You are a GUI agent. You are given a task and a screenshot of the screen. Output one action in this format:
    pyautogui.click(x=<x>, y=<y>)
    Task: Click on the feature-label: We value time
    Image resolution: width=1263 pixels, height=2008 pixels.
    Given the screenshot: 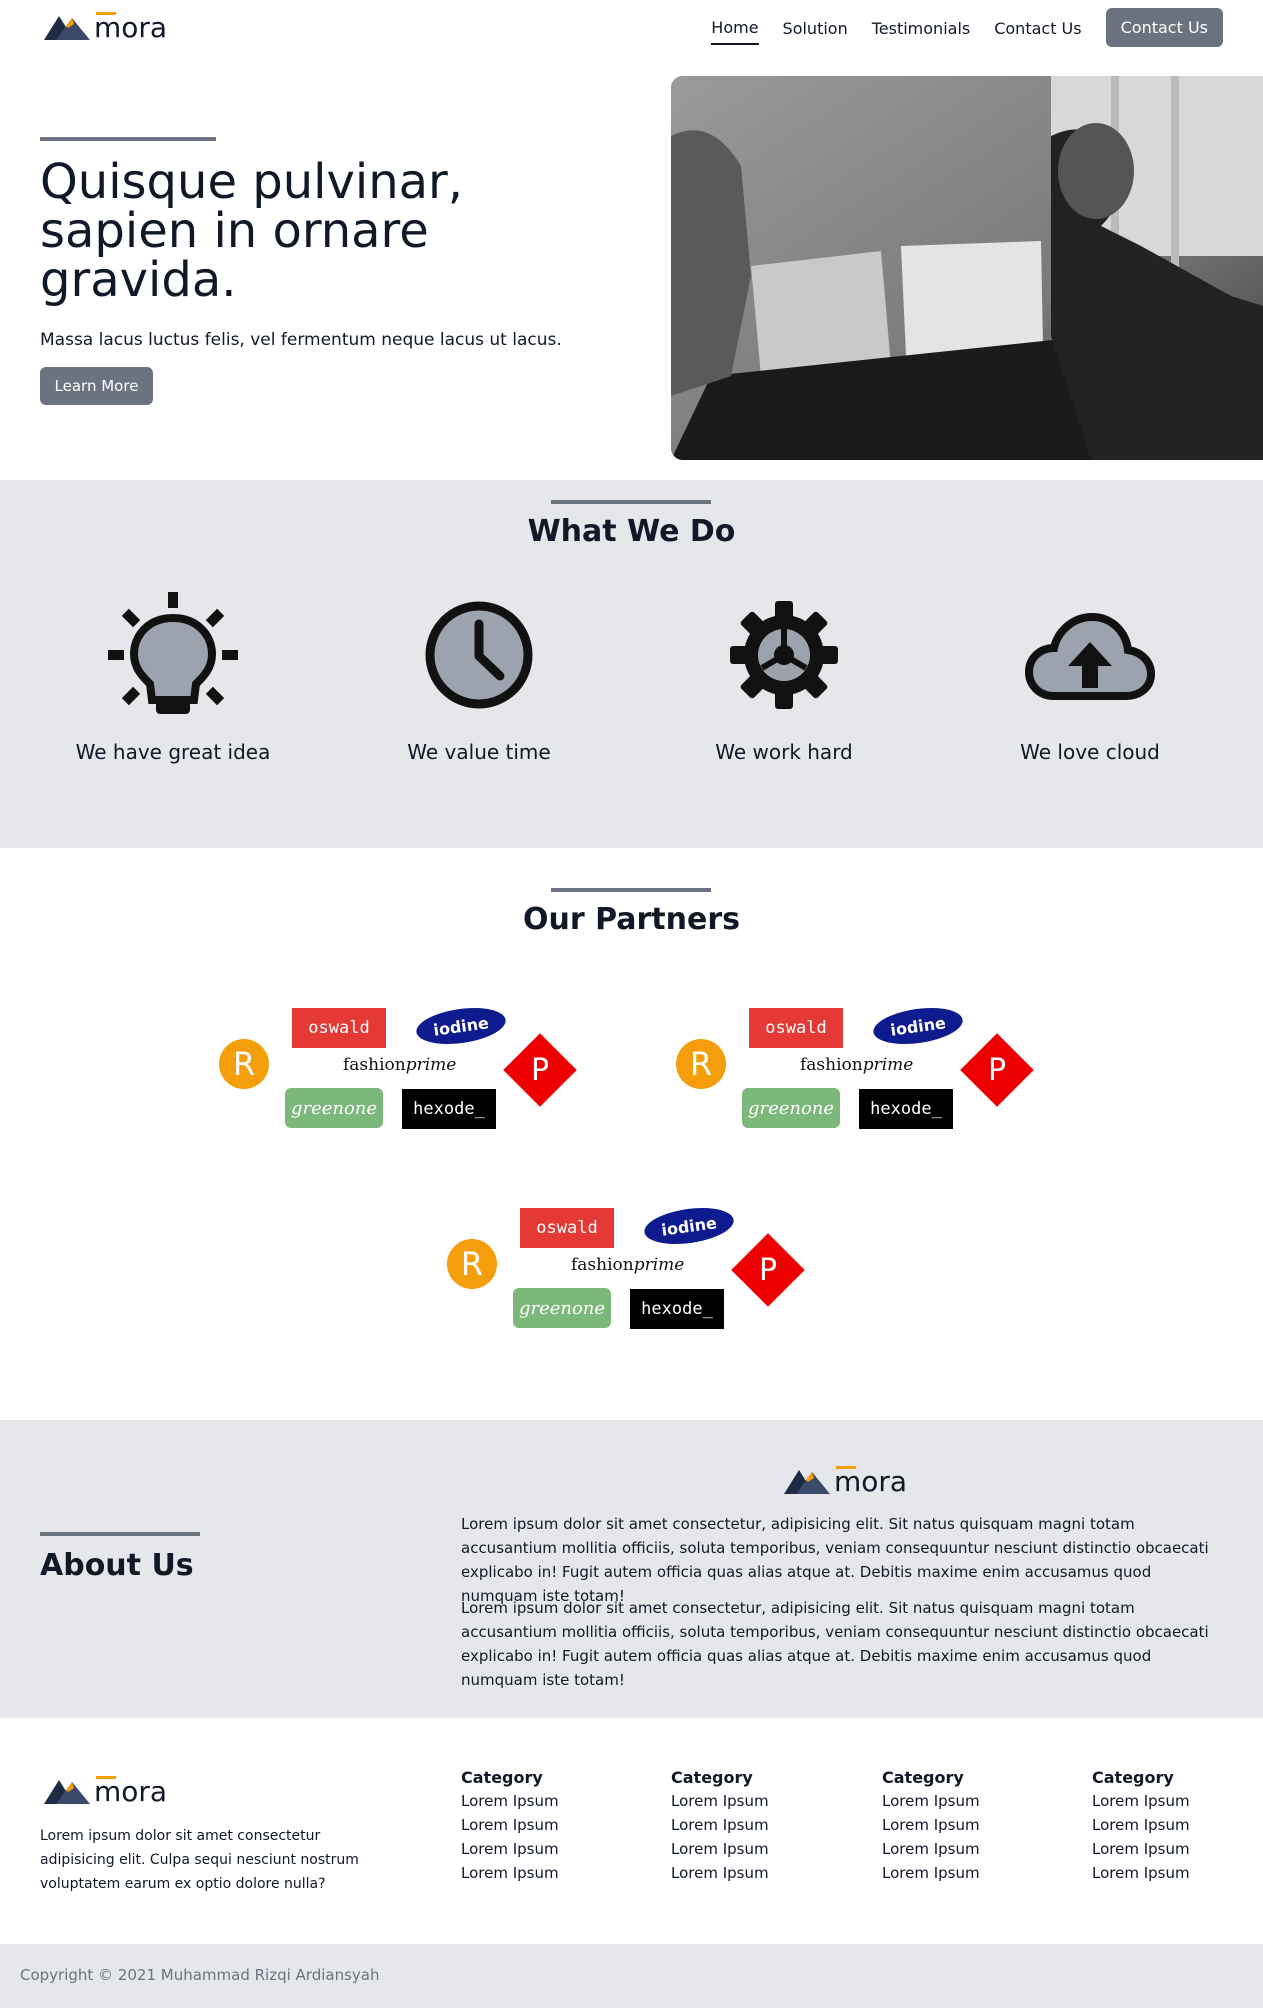 What is the action you would take?
    pyautogui.click(x=479, y=752)
    